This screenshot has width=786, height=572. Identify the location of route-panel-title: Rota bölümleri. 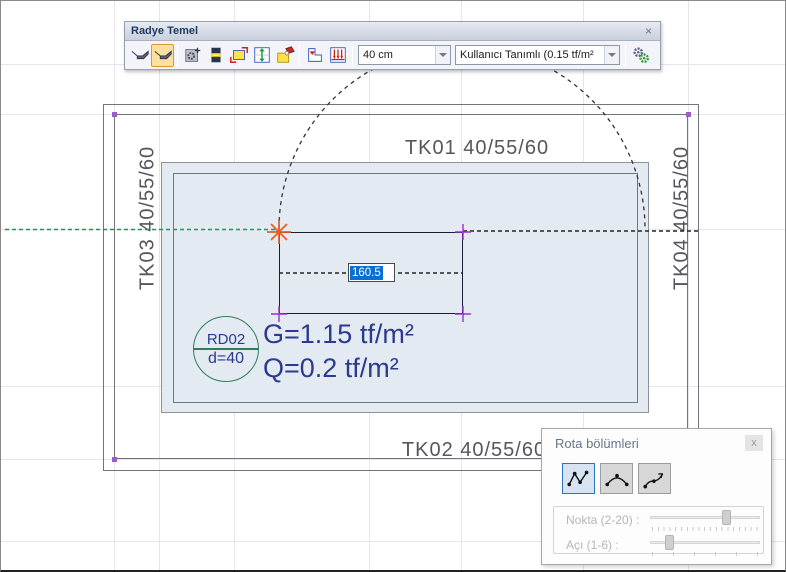
(597, 443).